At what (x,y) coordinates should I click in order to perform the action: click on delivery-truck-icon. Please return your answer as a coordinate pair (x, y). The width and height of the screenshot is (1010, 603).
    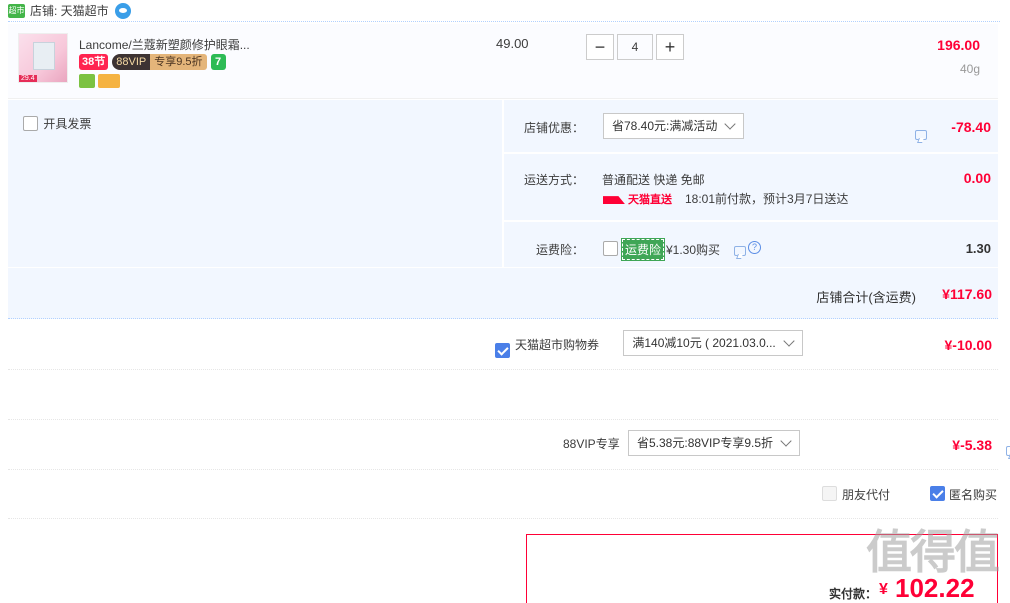
    Looking at the image, I should click on (614, 200).